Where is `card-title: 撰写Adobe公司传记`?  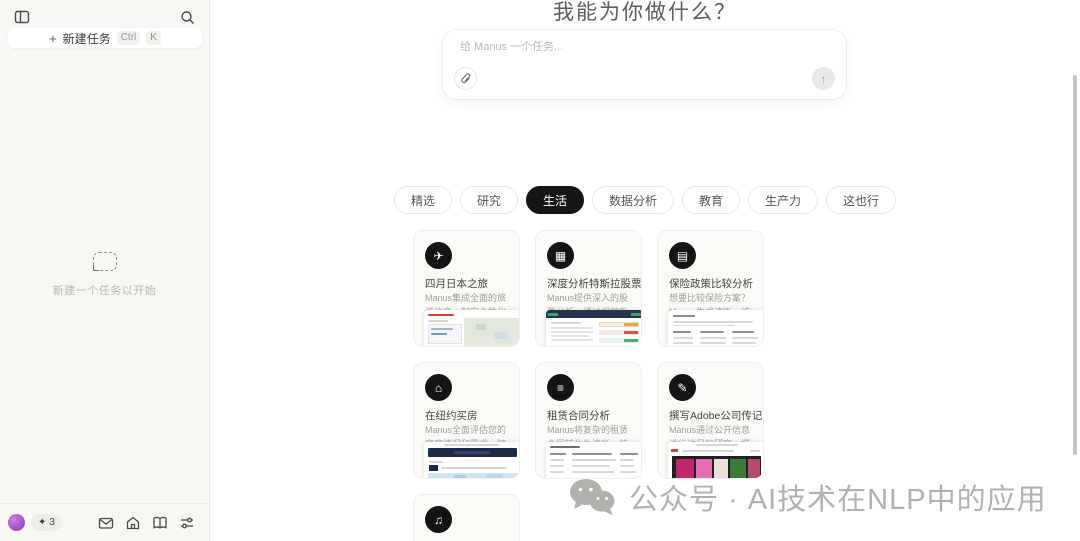 card-title: 撰写Adobe公司传记 is located at coordinates (716, 416).